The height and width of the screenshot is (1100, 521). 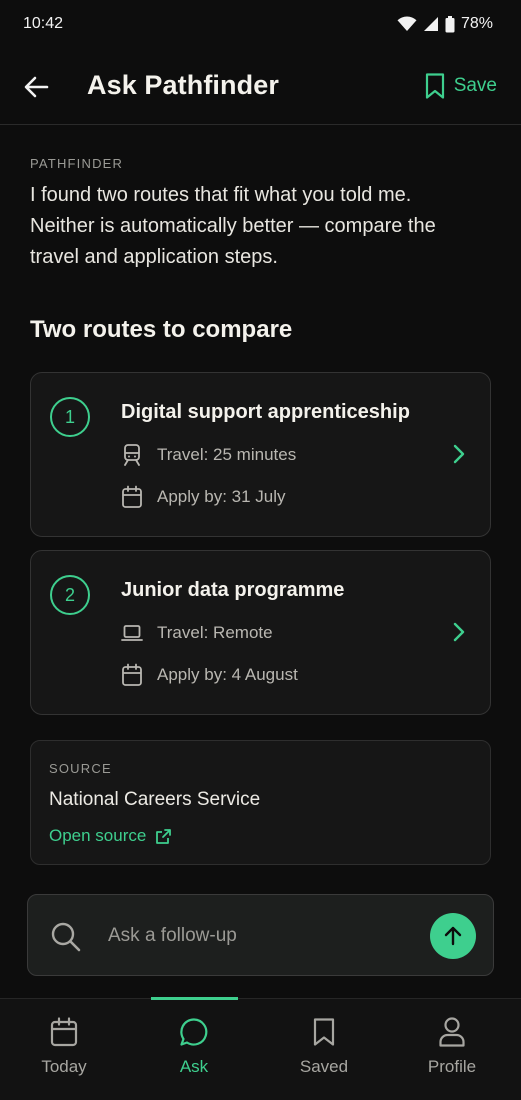 I want to click on search-icon, so click(x=66, y=937).